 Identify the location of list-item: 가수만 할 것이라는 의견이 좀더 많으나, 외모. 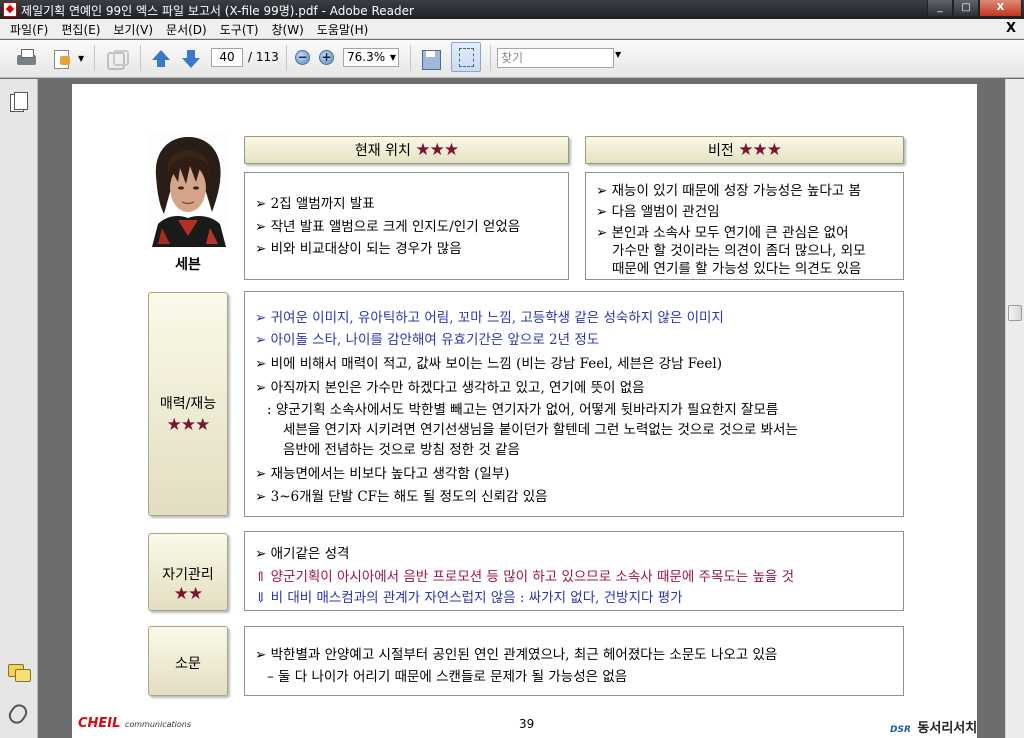
(739, 251).